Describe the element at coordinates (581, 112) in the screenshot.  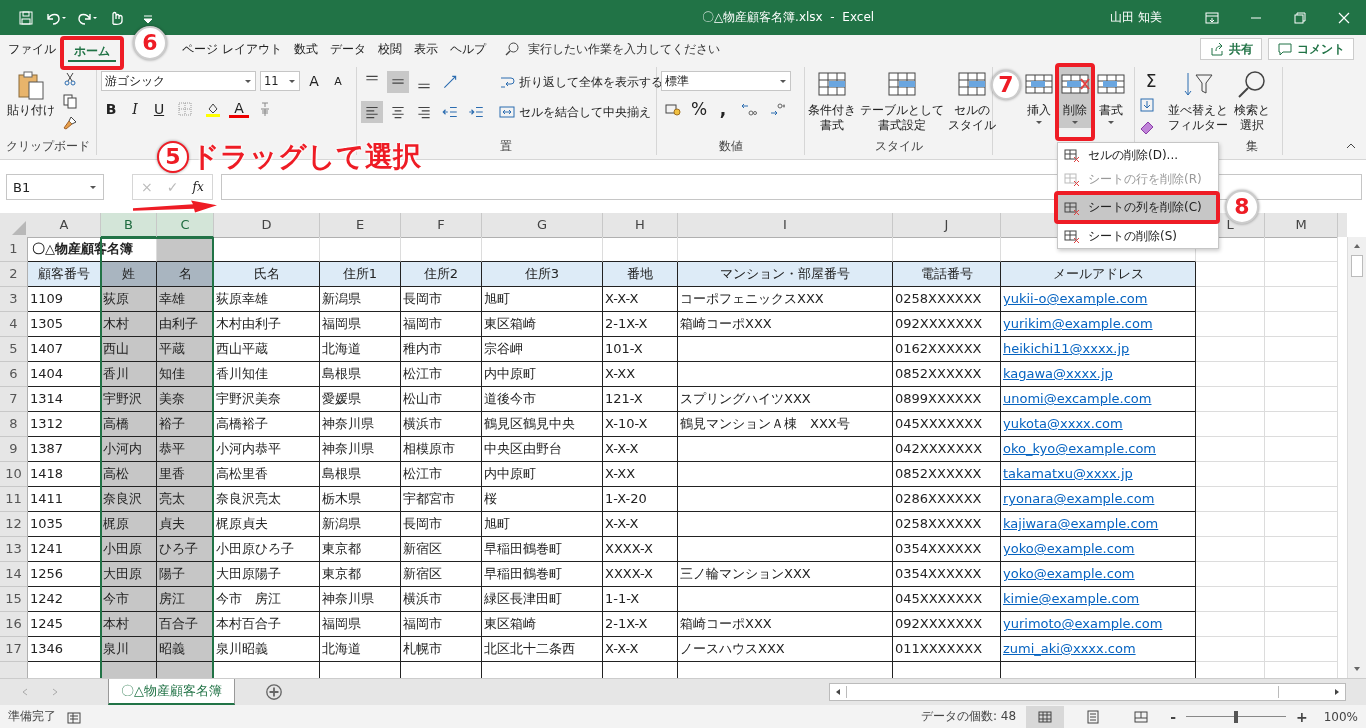
I see `merge-center-button: セルを結合して中央揃え` at that location.